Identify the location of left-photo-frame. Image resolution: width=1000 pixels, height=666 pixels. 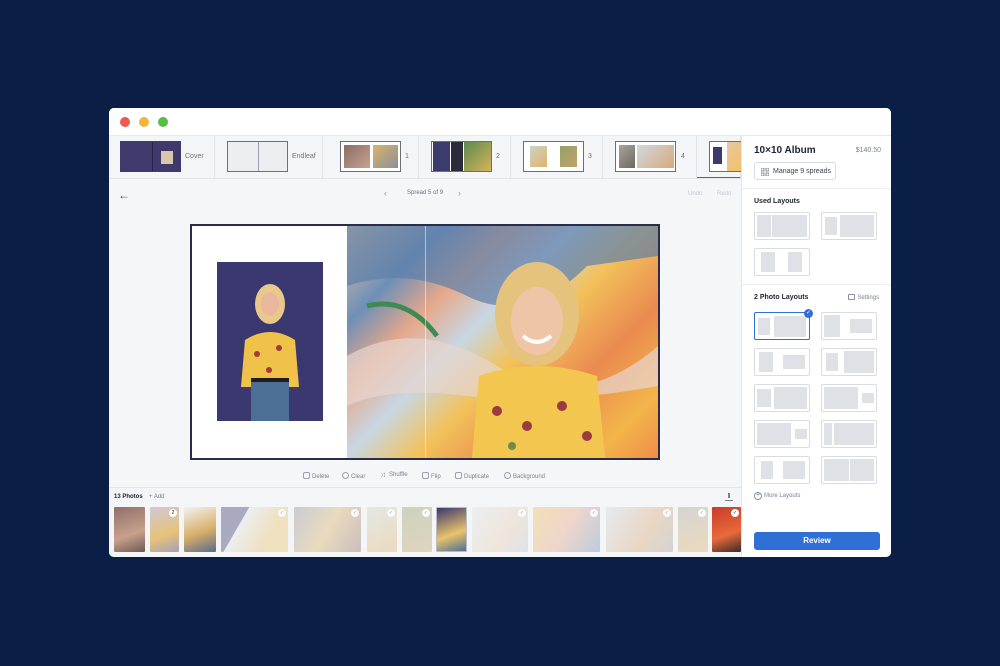
(270, 341).